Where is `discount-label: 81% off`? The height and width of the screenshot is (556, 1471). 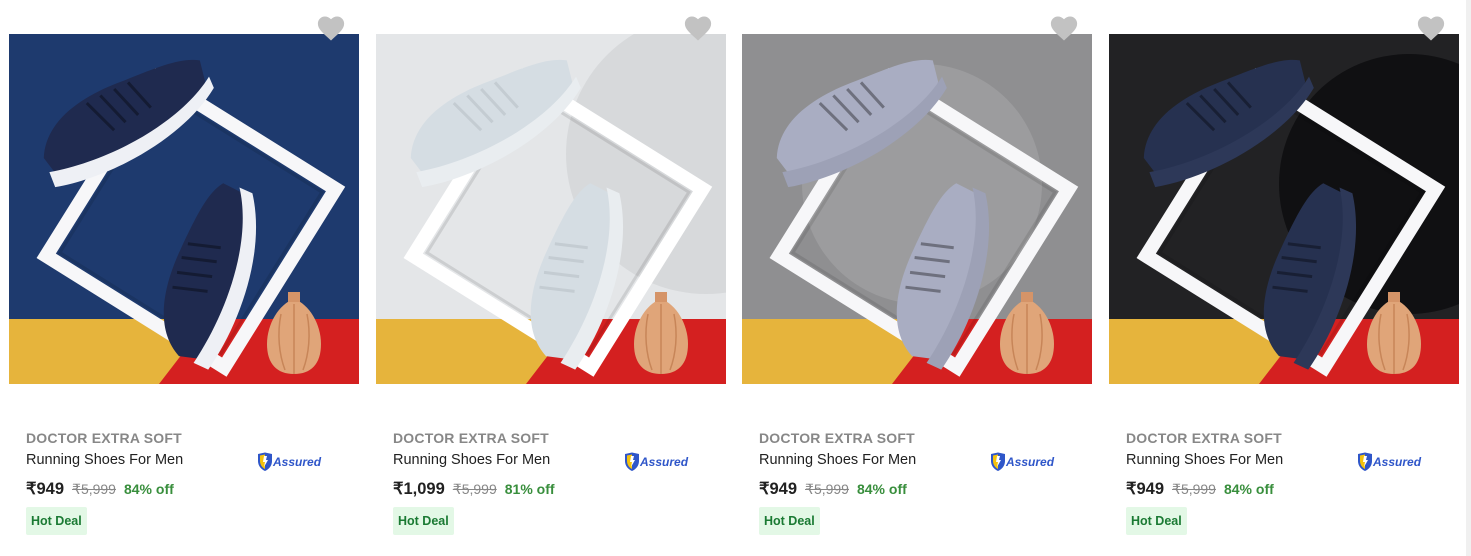 discount-label: 81% off is located at coordinates (529, 489).